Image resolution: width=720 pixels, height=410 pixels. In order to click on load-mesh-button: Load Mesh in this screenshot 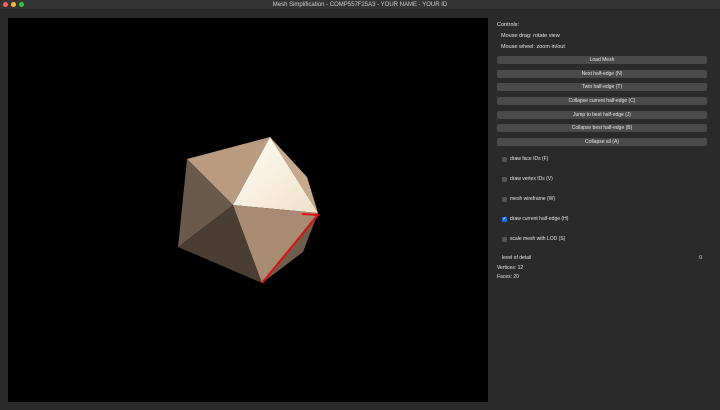, I will do `click(602, 60)`.